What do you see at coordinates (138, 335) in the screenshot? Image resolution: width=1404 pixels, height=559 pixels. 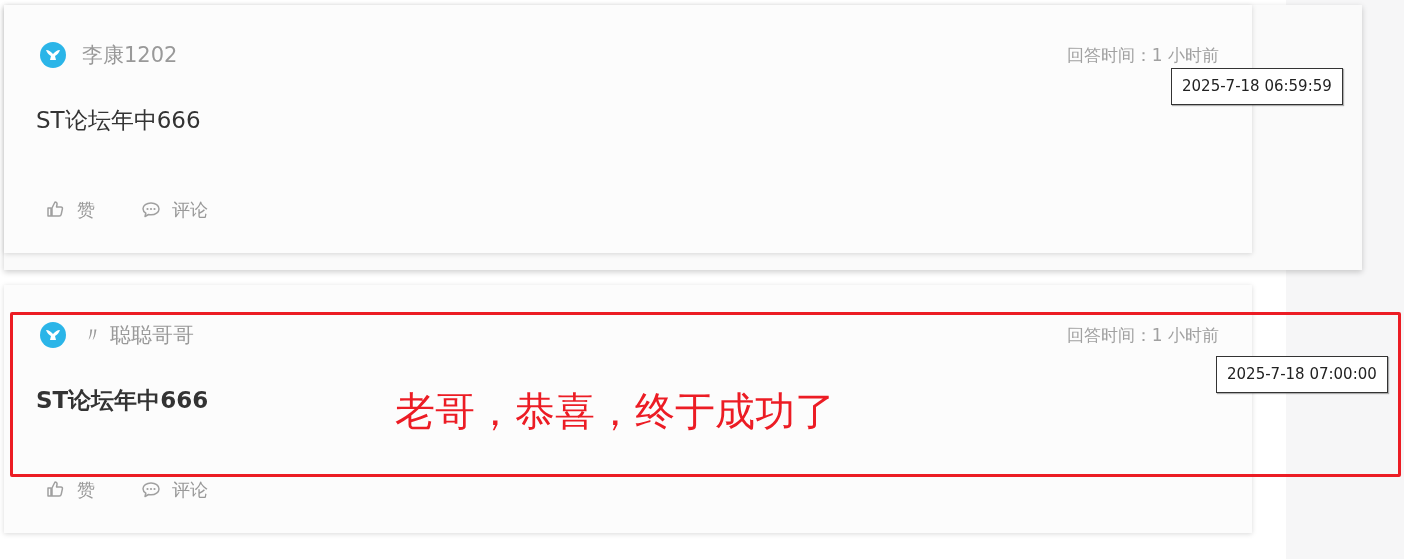 I see `author-name: 〃 聪聪哥哥` at bounding box center [138, 335].